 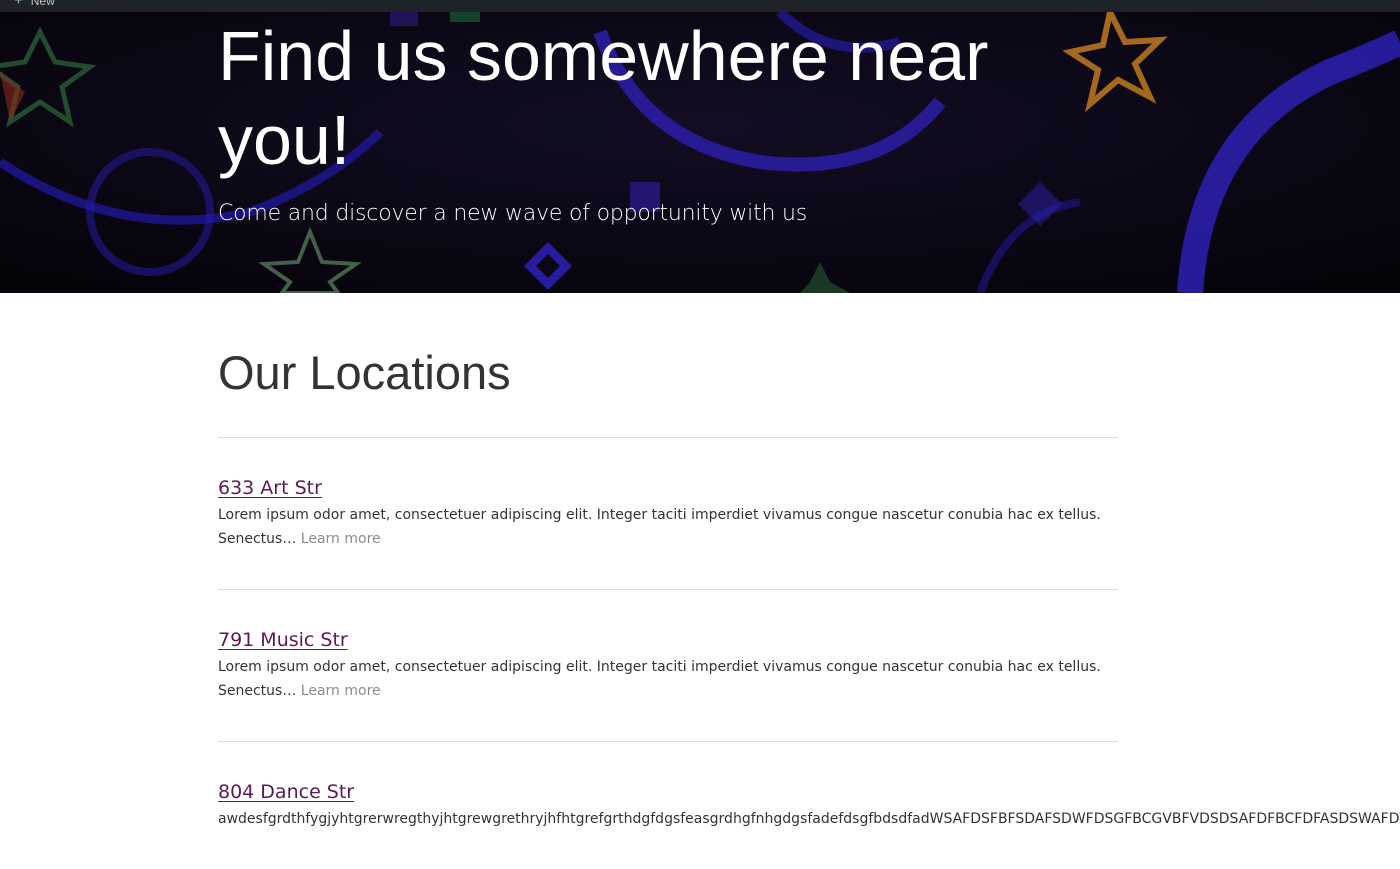 I want to click on location-title-link: 804 Dance Str, so click(x=286, y=792).